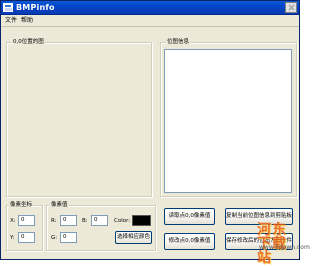 The height and width of the screenshot is (266, 320). What do you see at coordinates (284, 247) in the screenshot?
I see `watermark-url: www.hdown.com` at bounding box center [284, 247].